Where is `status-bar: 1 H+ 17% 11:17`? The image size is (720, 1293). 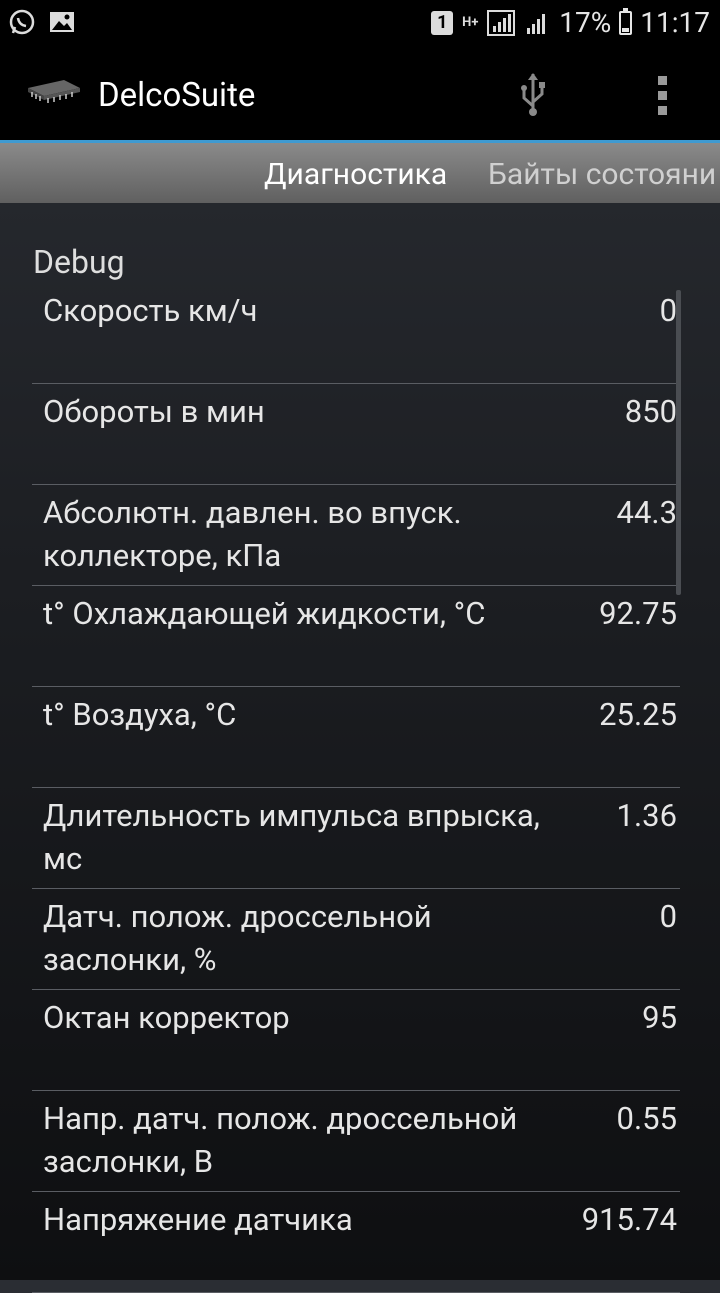 status-bar: 1 H+ 17% 11:17 is located at coordinates (360, 24).